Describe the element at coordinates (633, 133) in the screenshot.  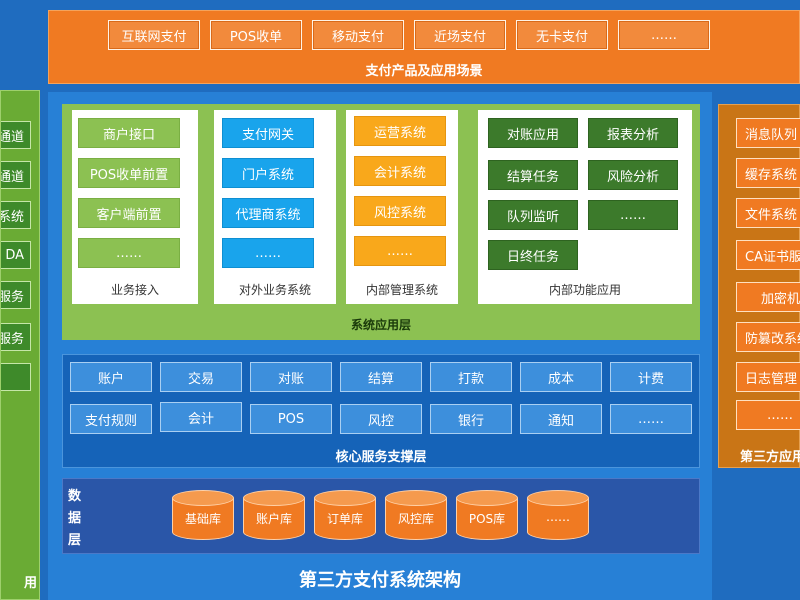
I see `sys-report-analysis: 报表分析` at that location.